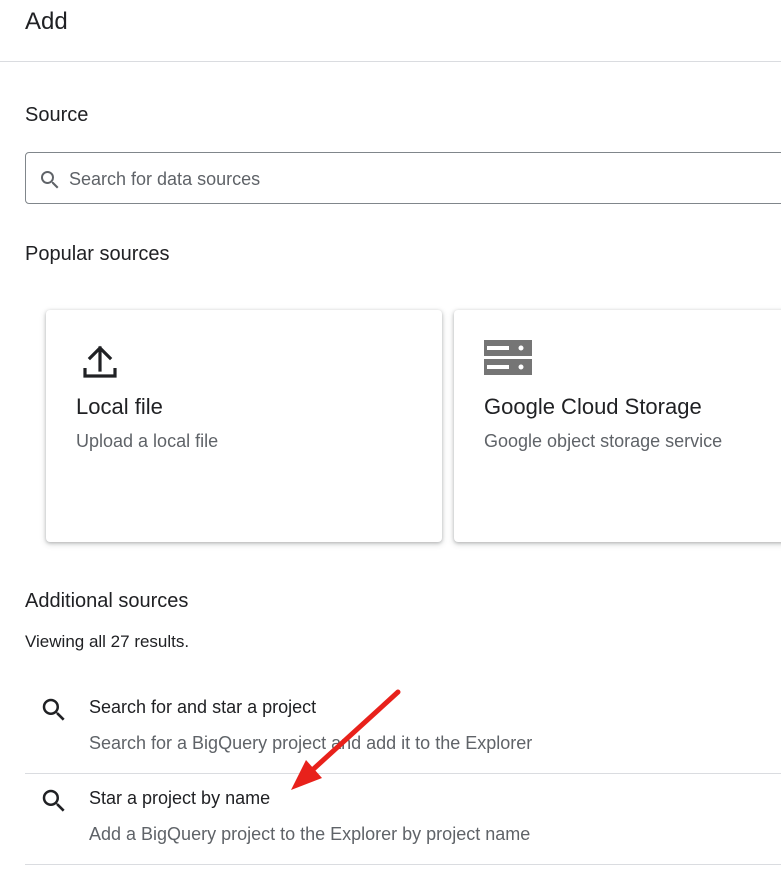  What do you see at coordinates (57, 115) in the screenshot?
I see `source-heading: Source` at bounding box center [57, 115].